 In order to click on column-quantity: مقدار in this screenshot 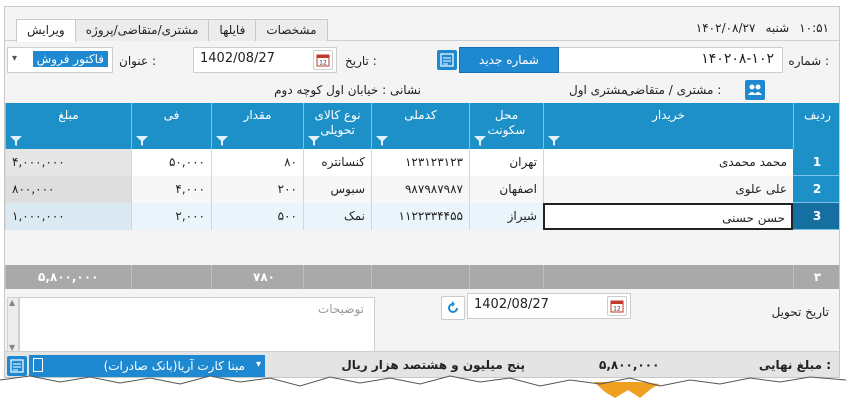, I will do `click(257, 126)`.